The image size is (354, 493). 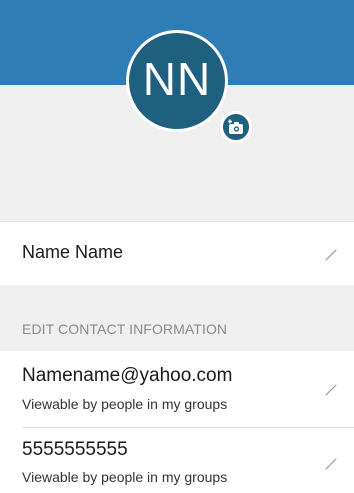 I want to click on change-photo-button, so click(x=236, y=127).